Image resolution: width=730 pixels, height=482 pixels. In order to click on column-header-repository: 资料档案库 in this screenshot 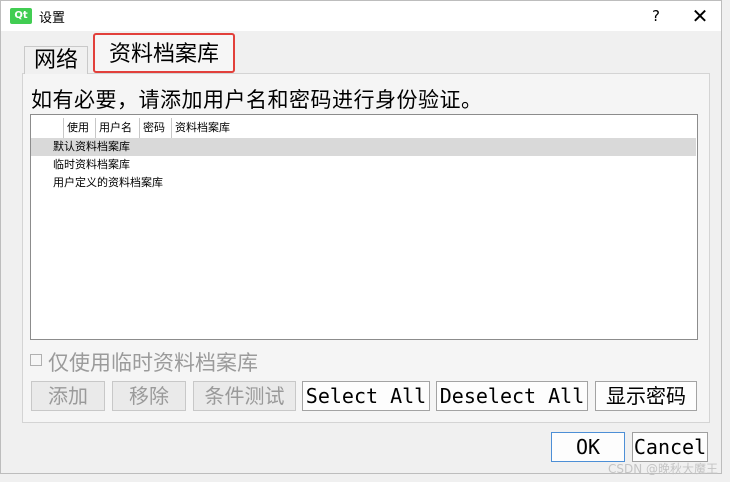, I will do `click(200, 128)`.